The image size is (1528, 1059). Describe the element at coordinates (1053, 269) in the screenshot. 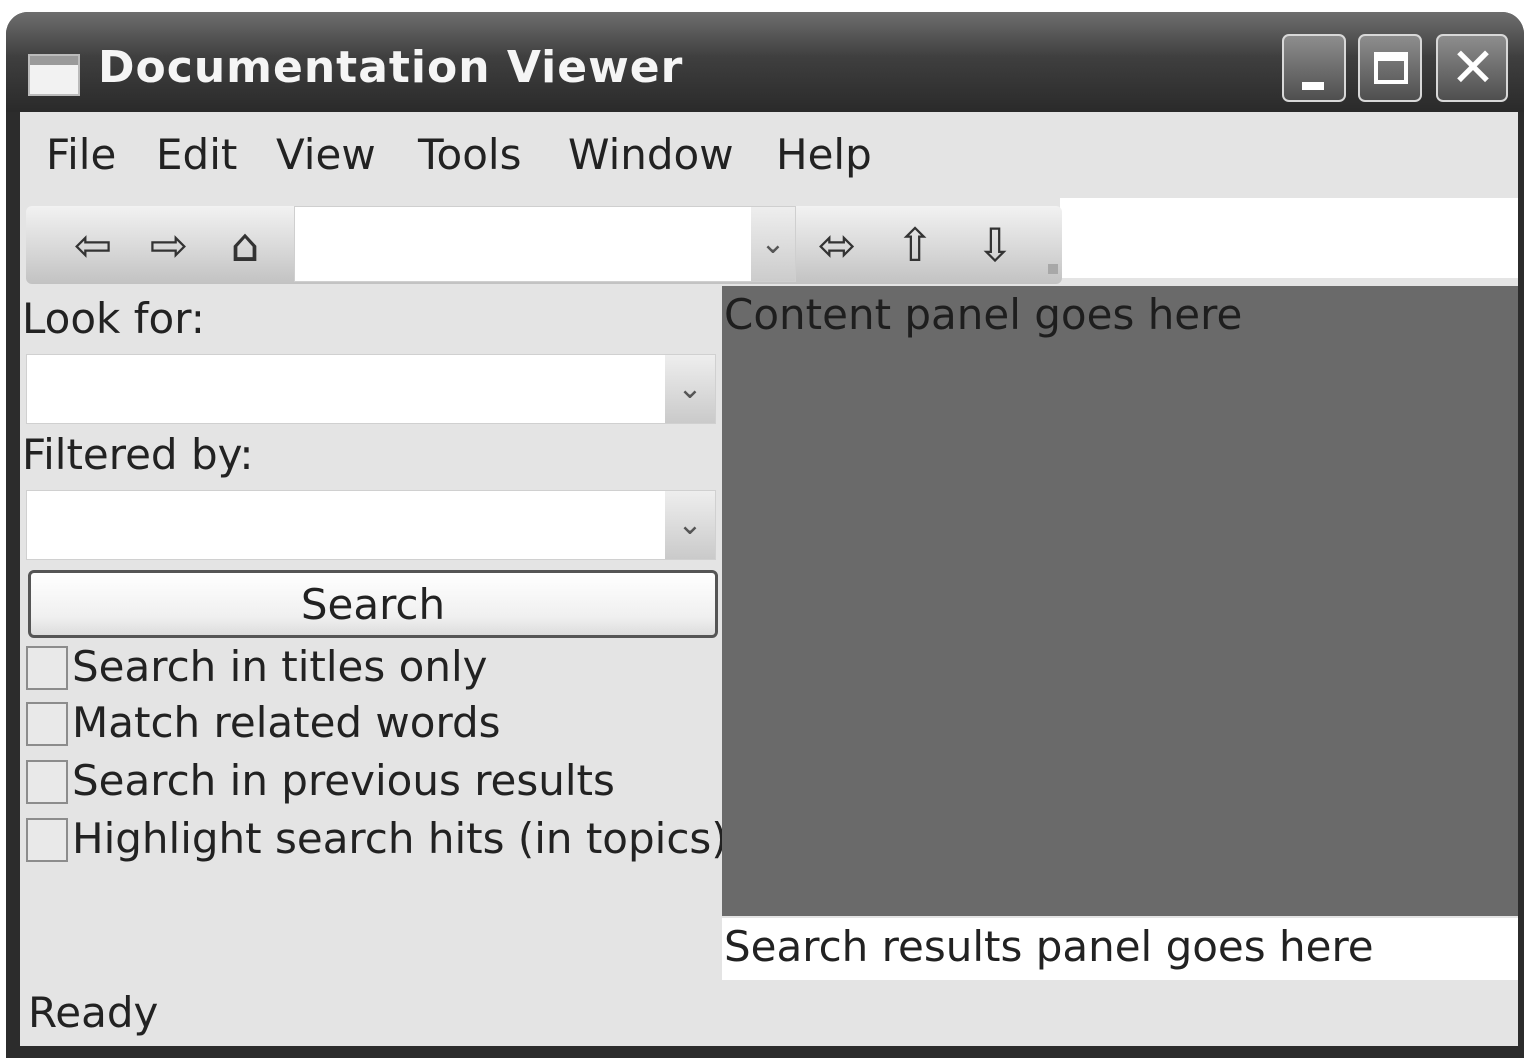

I see `toolbar-grip-icon` at that location.